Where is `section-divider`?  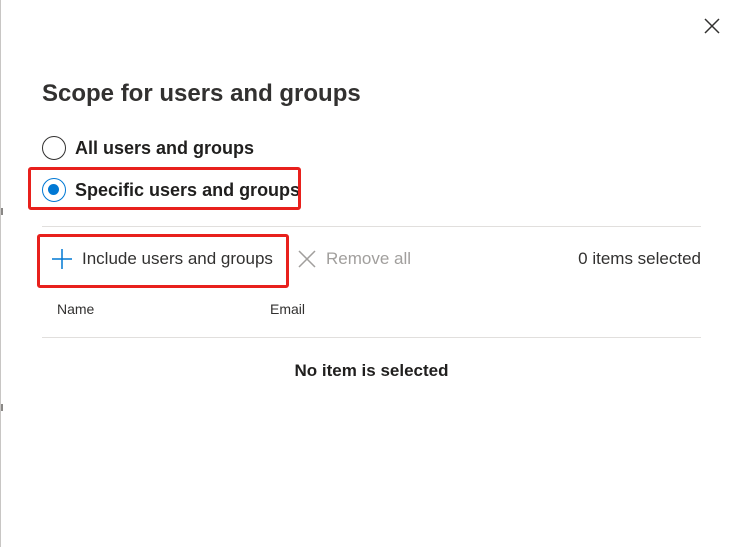 section-divider is located at coordinates (371, 226).